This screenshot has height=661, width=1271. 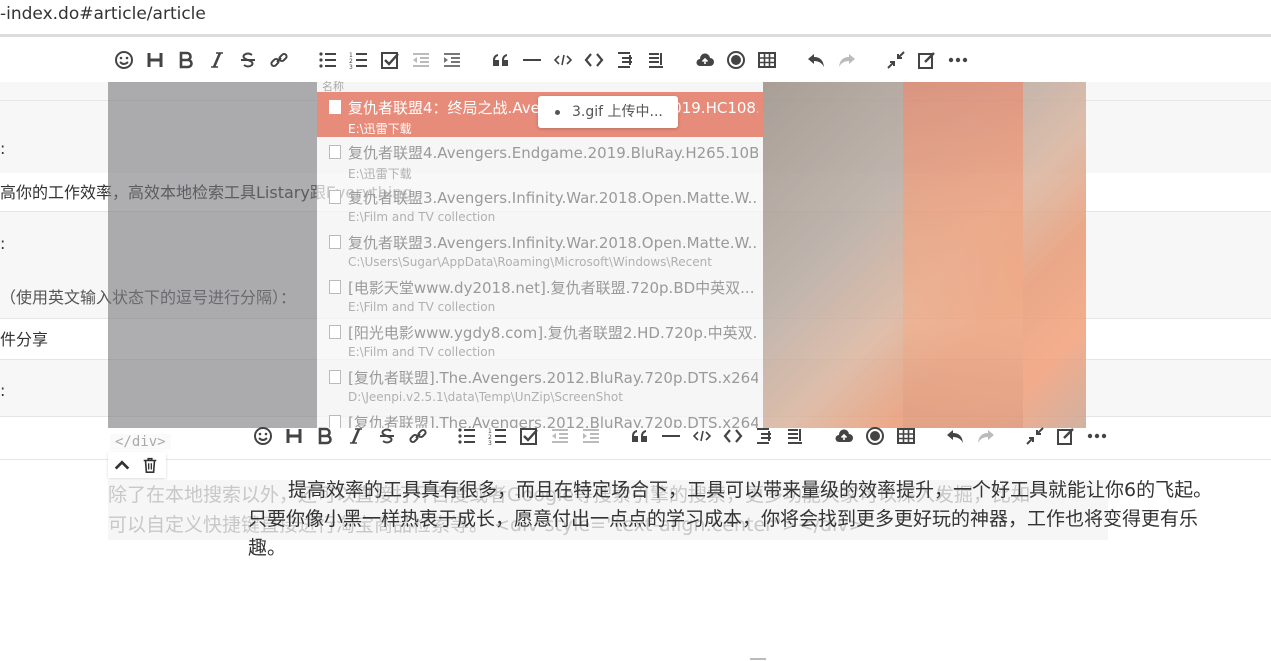 I want to click on resize-handle, so click(x=758, y=659).